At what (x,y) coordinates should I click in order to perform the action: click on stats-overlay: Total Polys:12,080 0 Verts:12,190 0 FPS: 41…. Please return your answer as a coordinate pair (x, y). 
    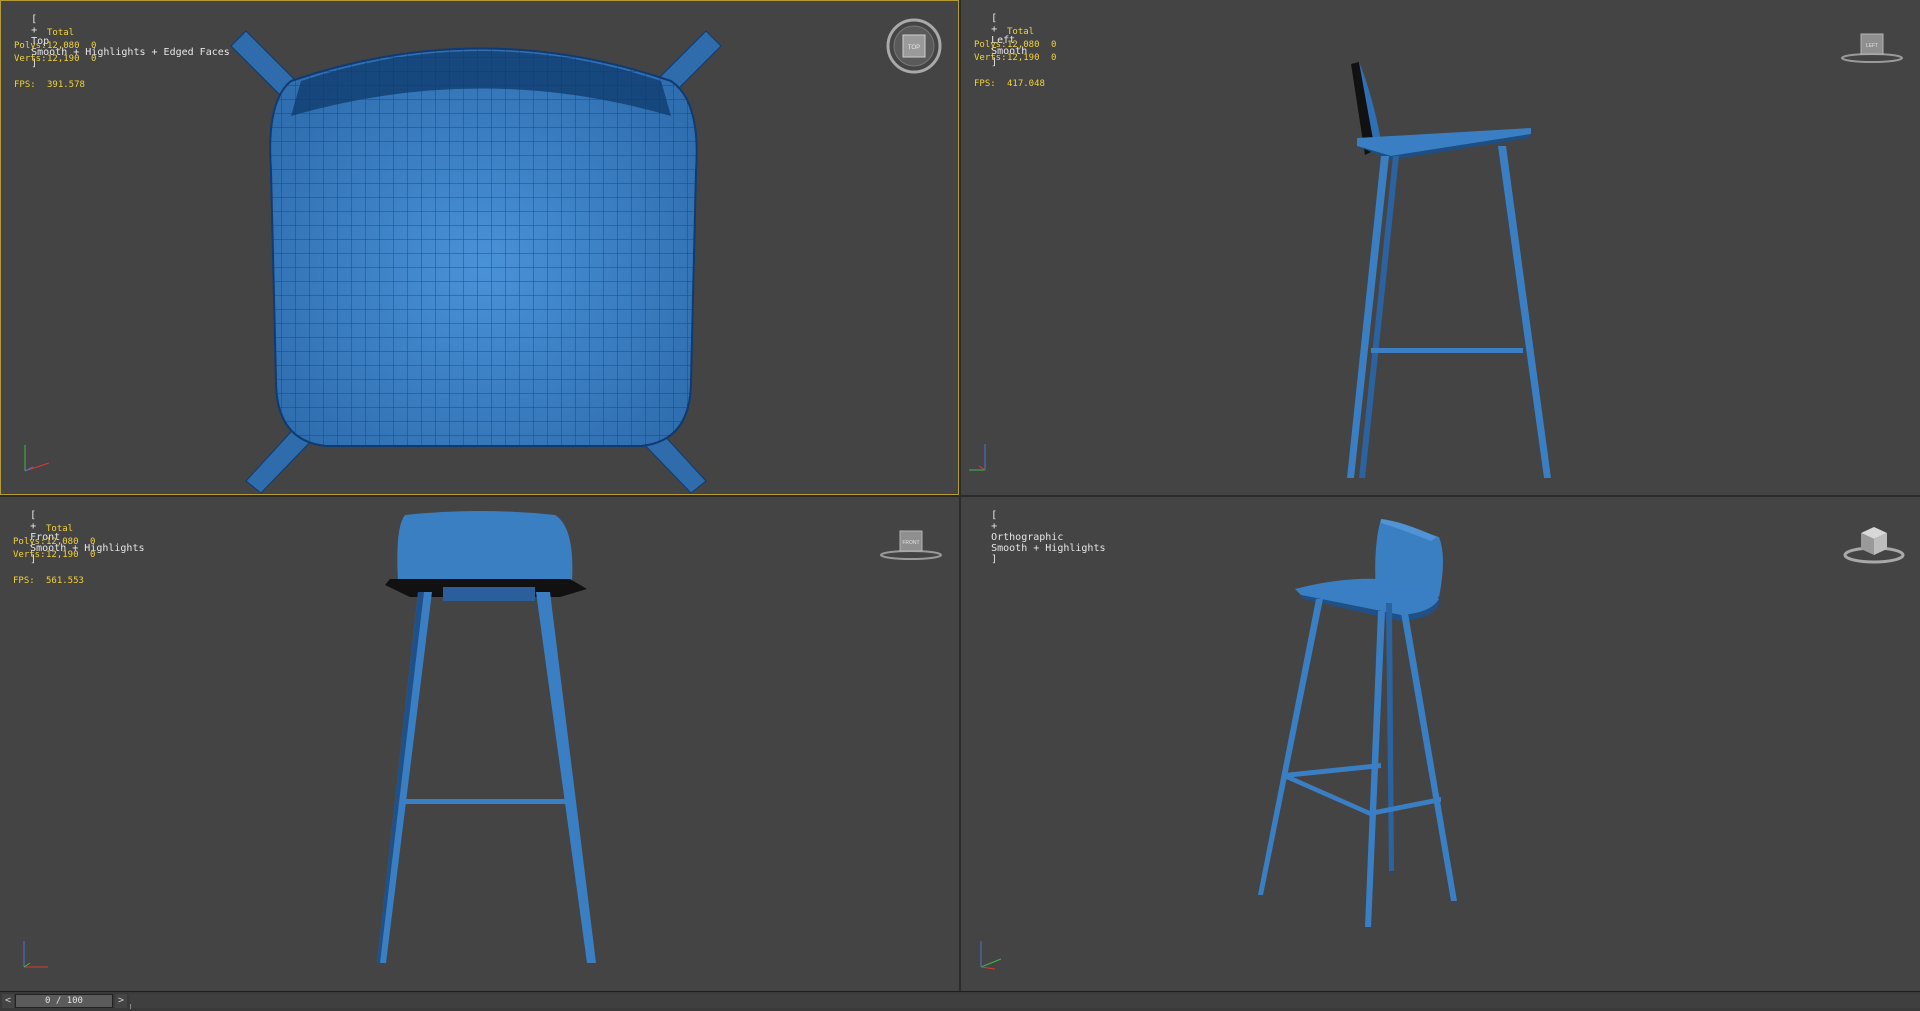
    Looking at the image, I should click on (1015, 58).